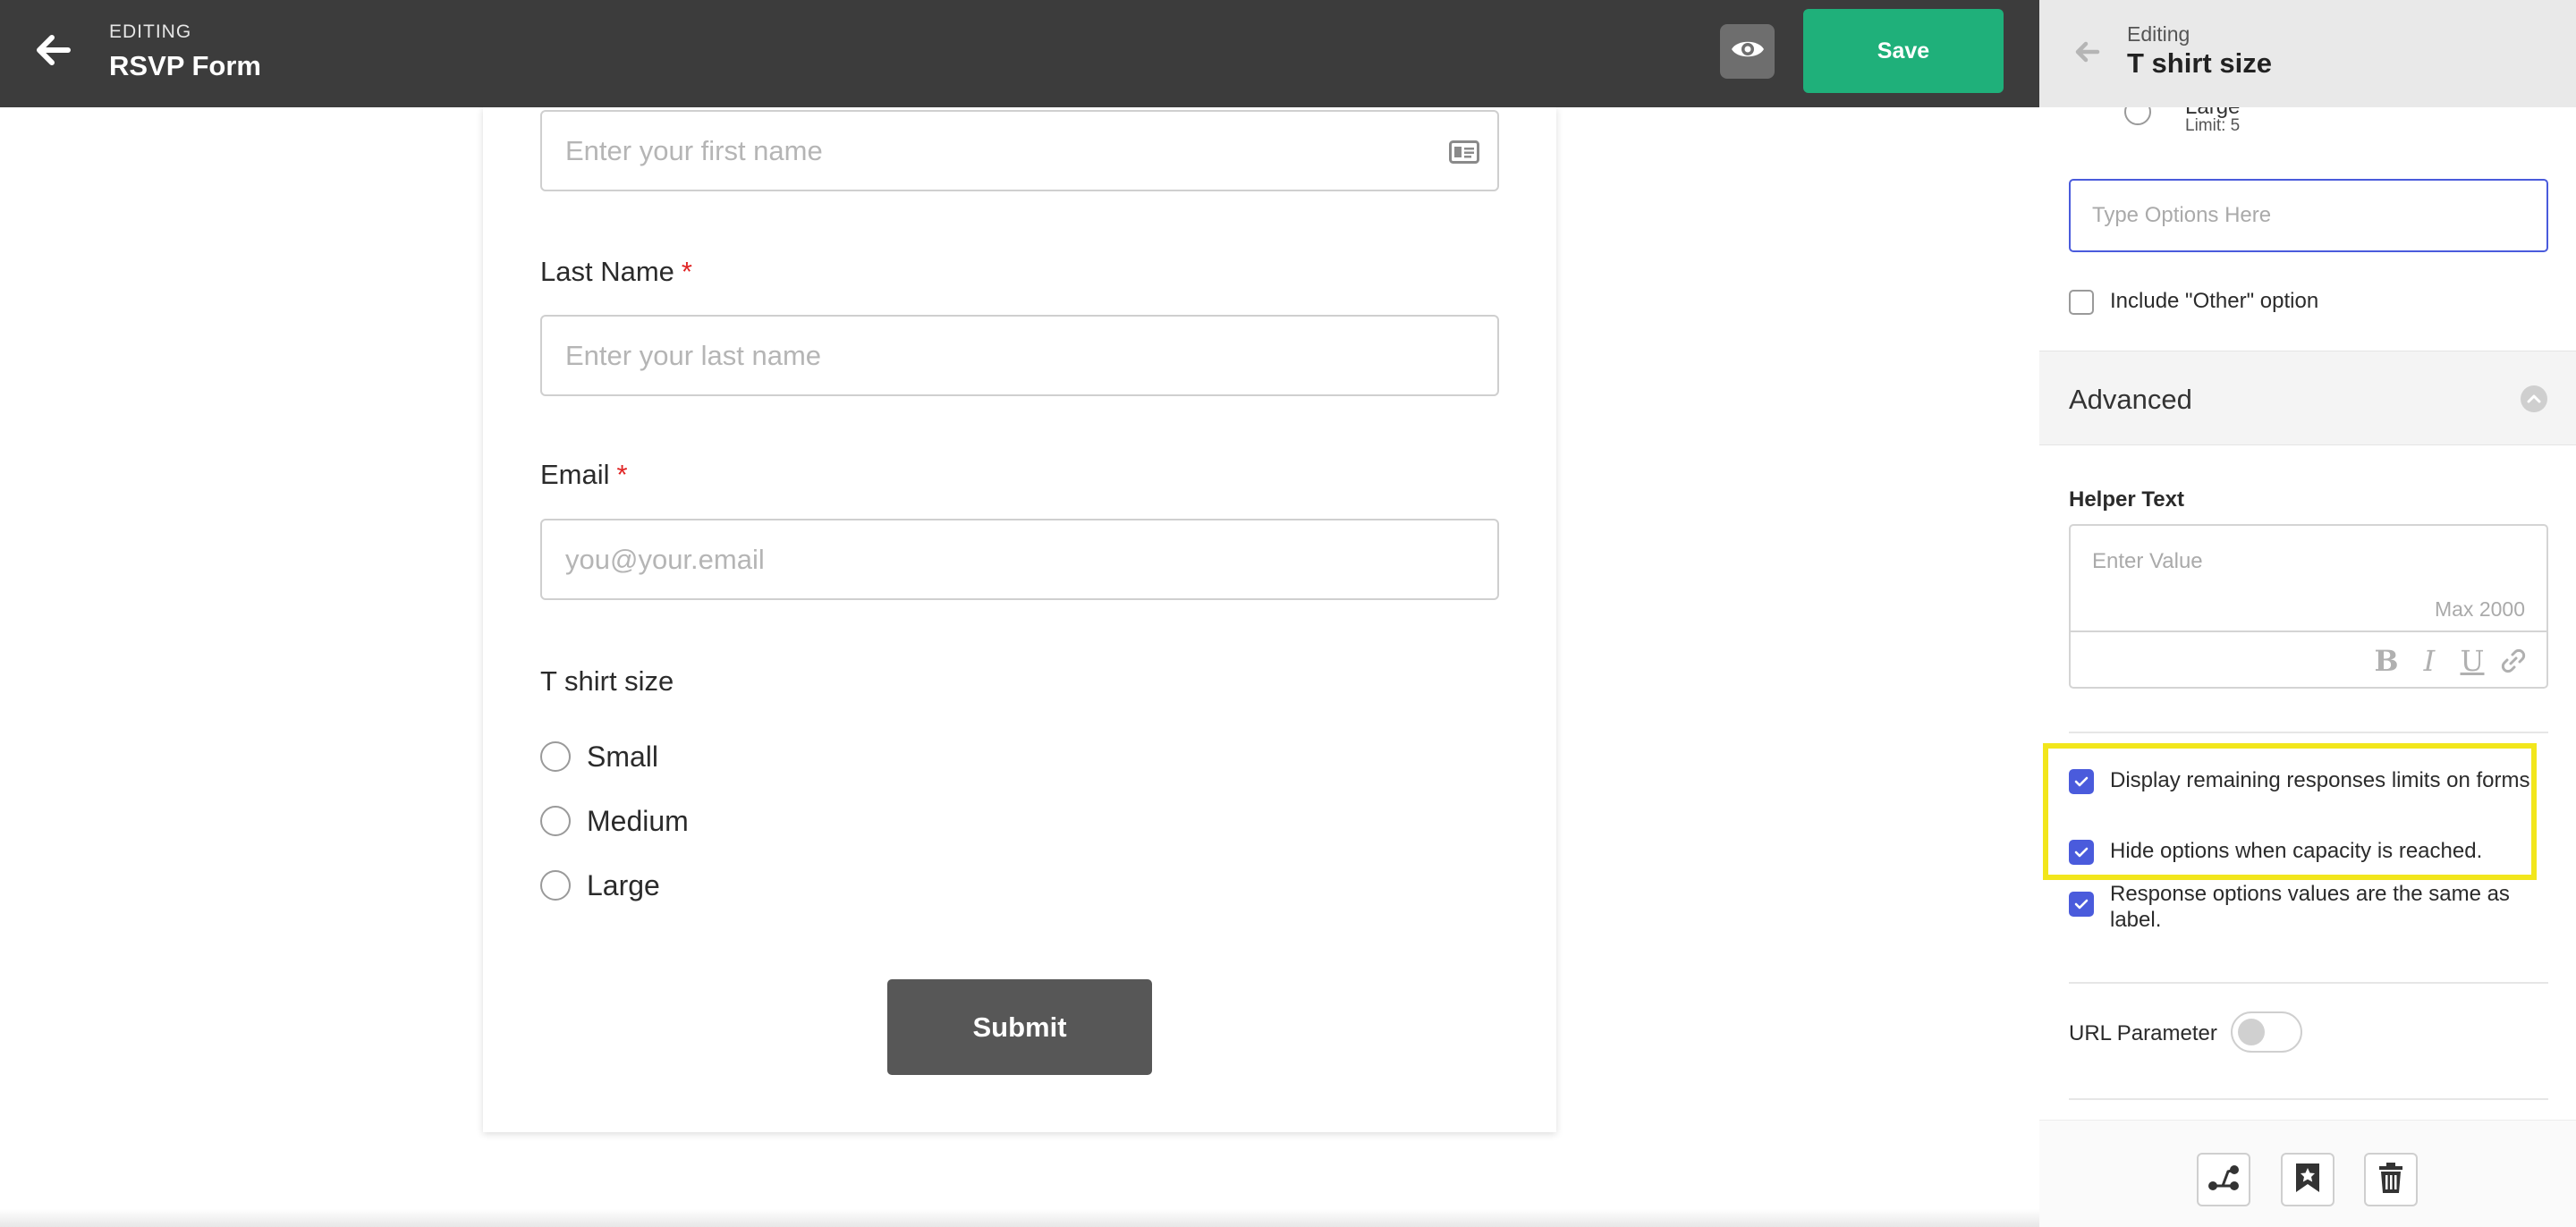  What do you see at coordinates (2296, 851) in the screenshot?
I see `hide-options-label: Hide options when capacity is reached.` at bounding box center [2296, 851].